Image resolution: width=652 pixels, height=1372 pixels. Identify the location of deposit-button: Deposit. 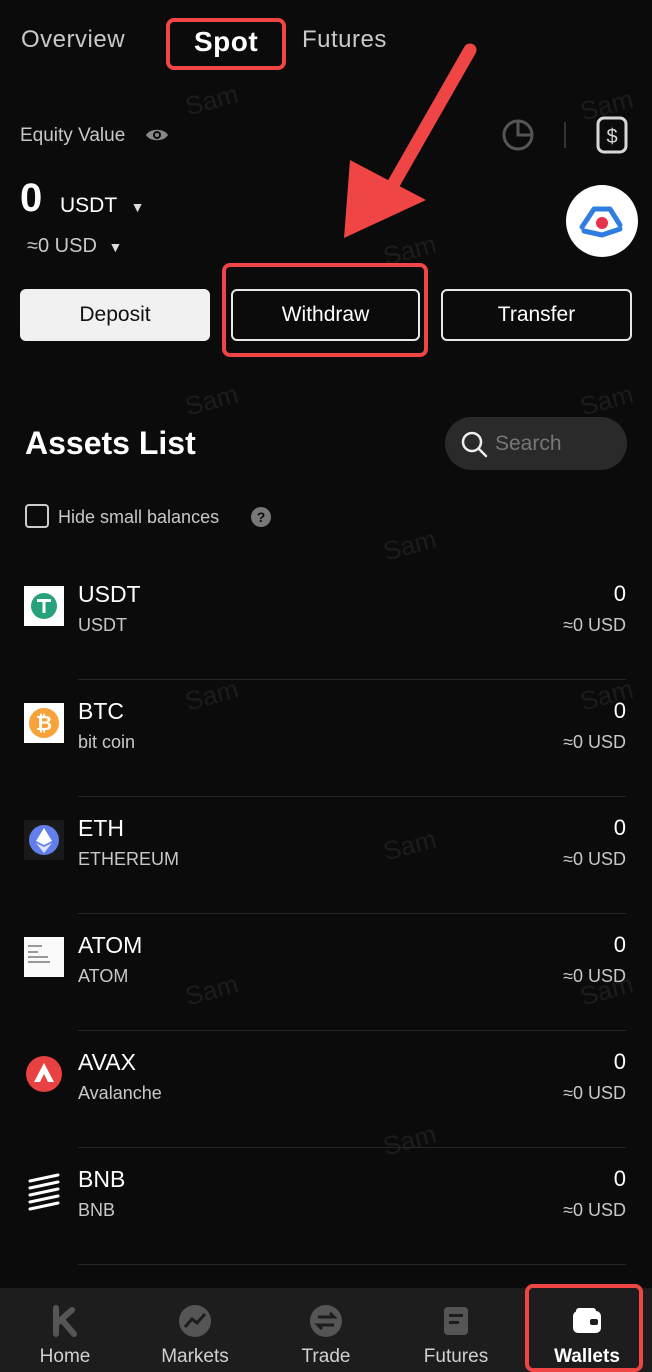
(115, 315).